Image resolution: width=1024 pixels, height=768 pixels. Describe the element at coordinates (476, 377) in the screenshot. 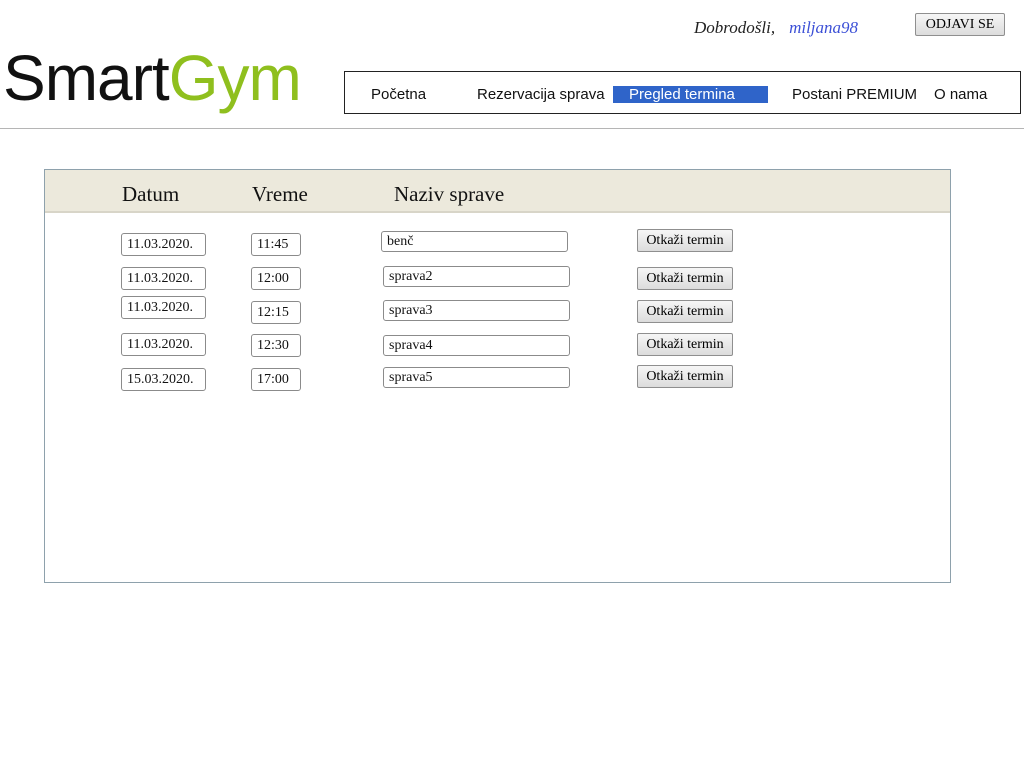

I see `appointment-device-field: sprava5` at that location.